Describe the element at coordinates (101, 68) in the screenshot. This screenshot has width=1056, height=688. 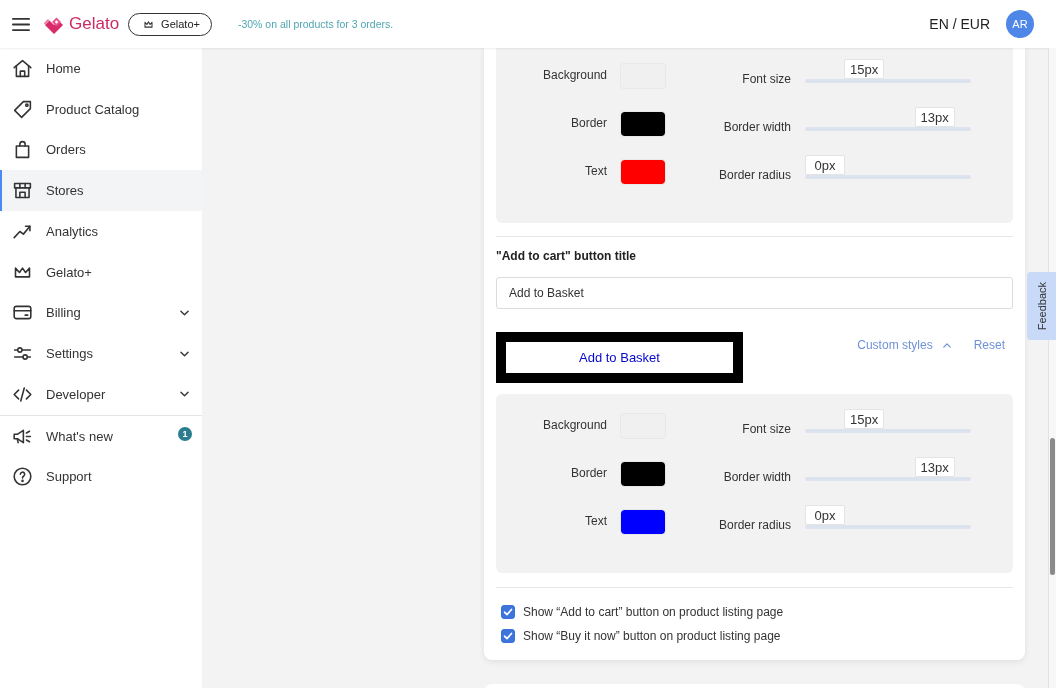
I see `sidebar-item: Home` at that location.